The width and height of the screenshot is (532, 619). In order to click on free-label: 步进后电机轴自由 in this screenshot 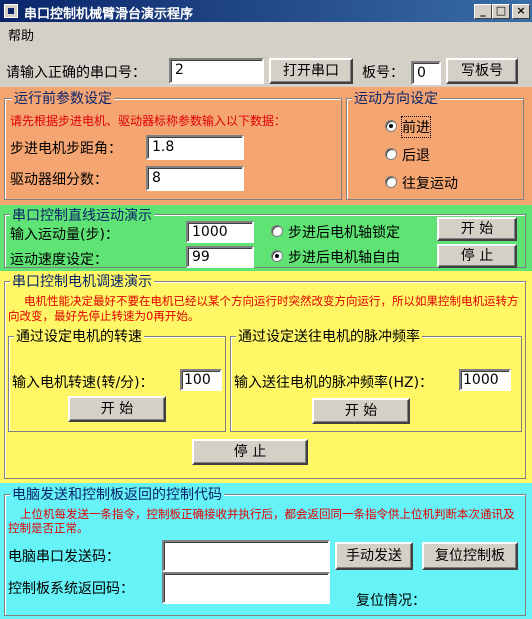, I will do `click(344, 257)`.